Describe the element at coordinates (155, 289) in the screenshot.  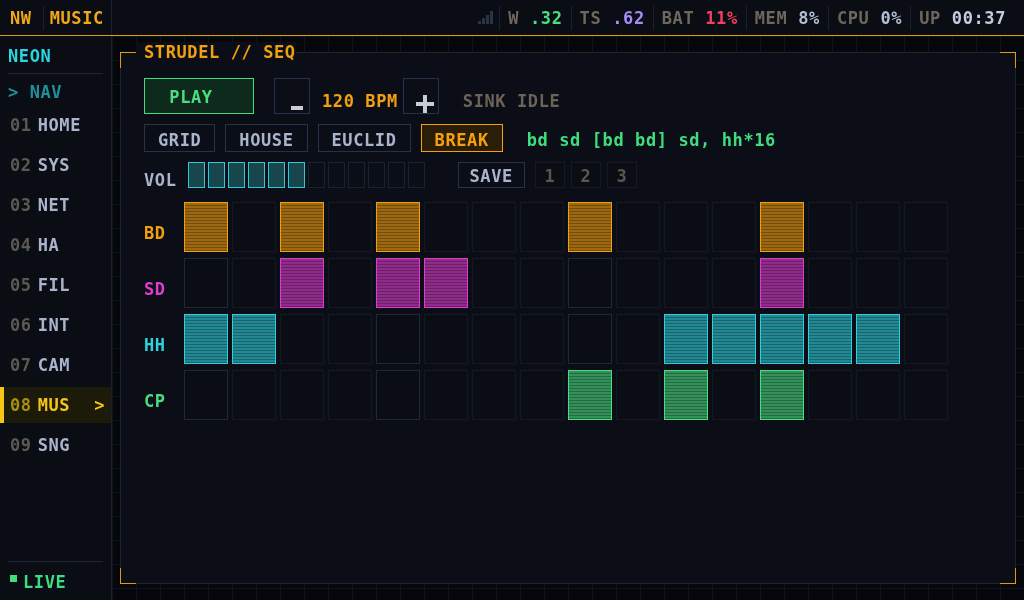
I see `track-label: SD` at that location.